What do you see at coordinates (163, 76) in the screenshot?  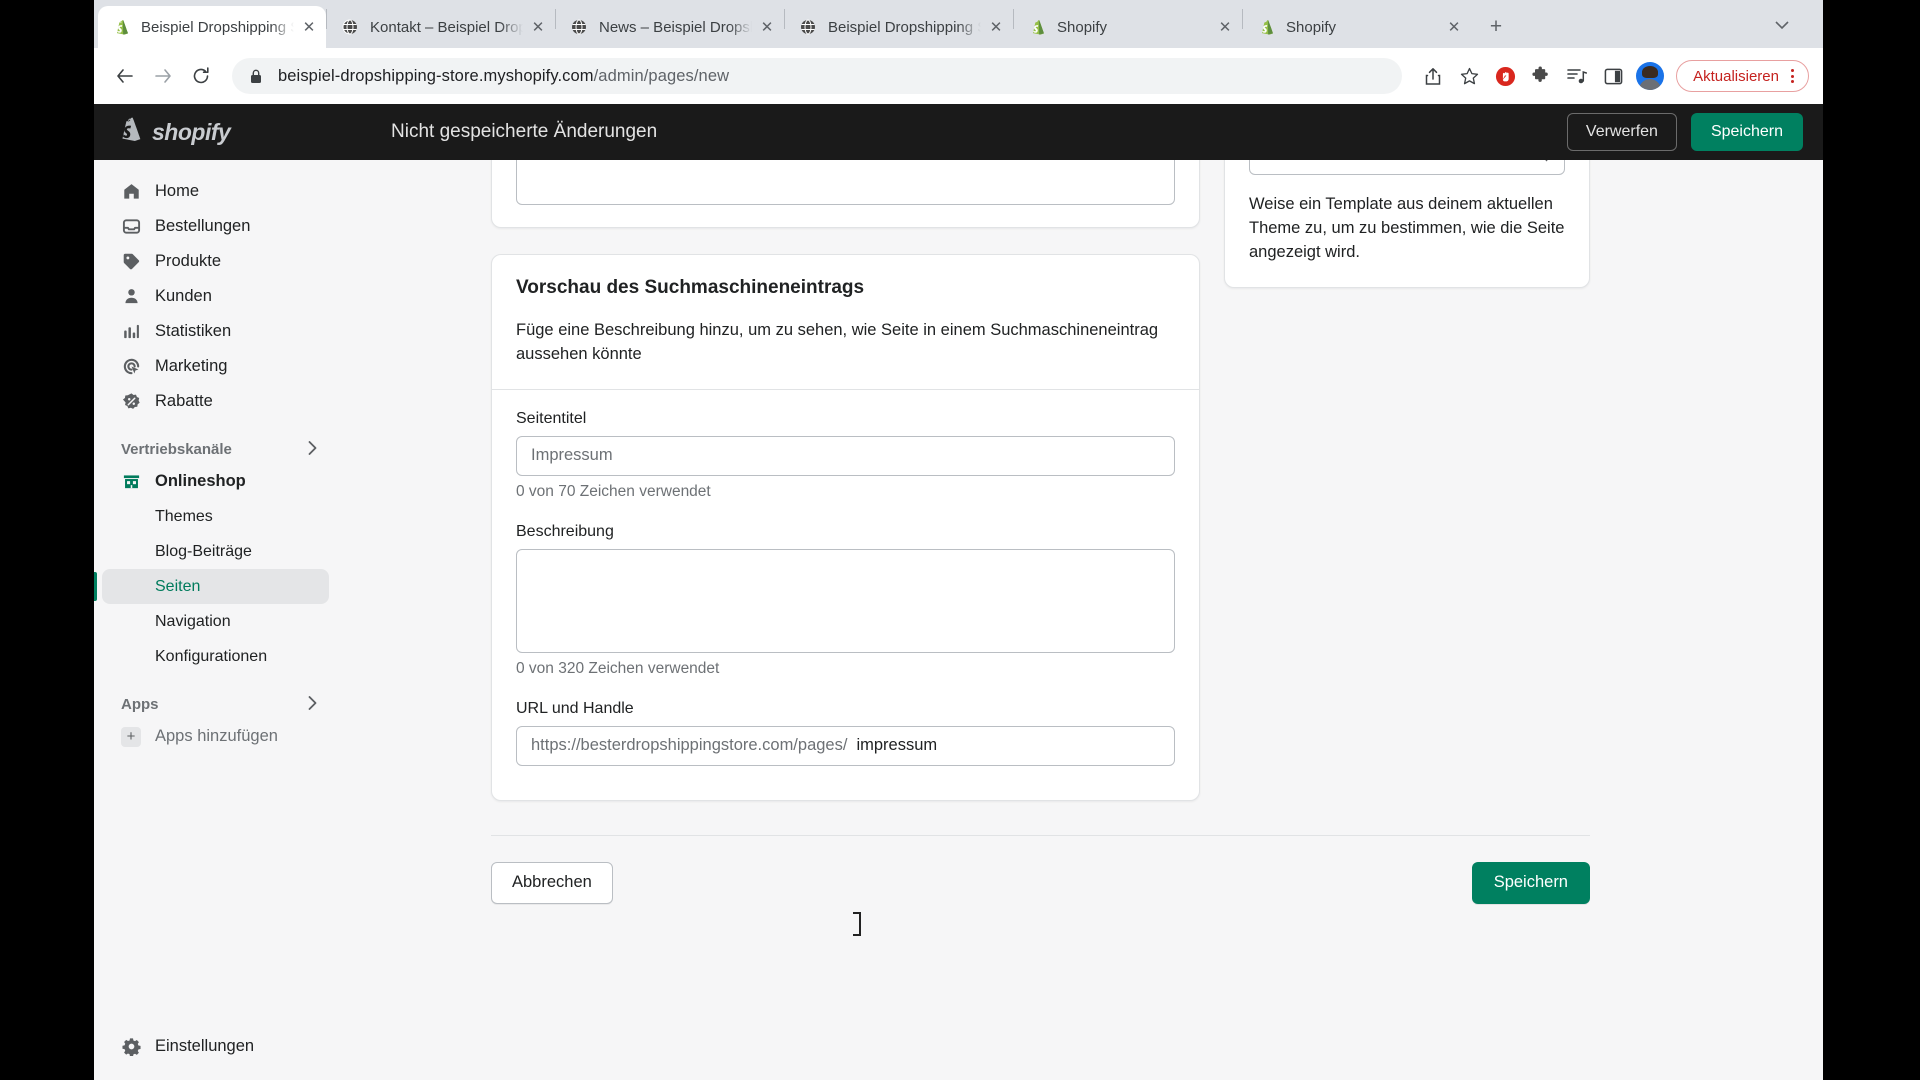 I see `arrow-right-icon` at bounding box center [163, 76].